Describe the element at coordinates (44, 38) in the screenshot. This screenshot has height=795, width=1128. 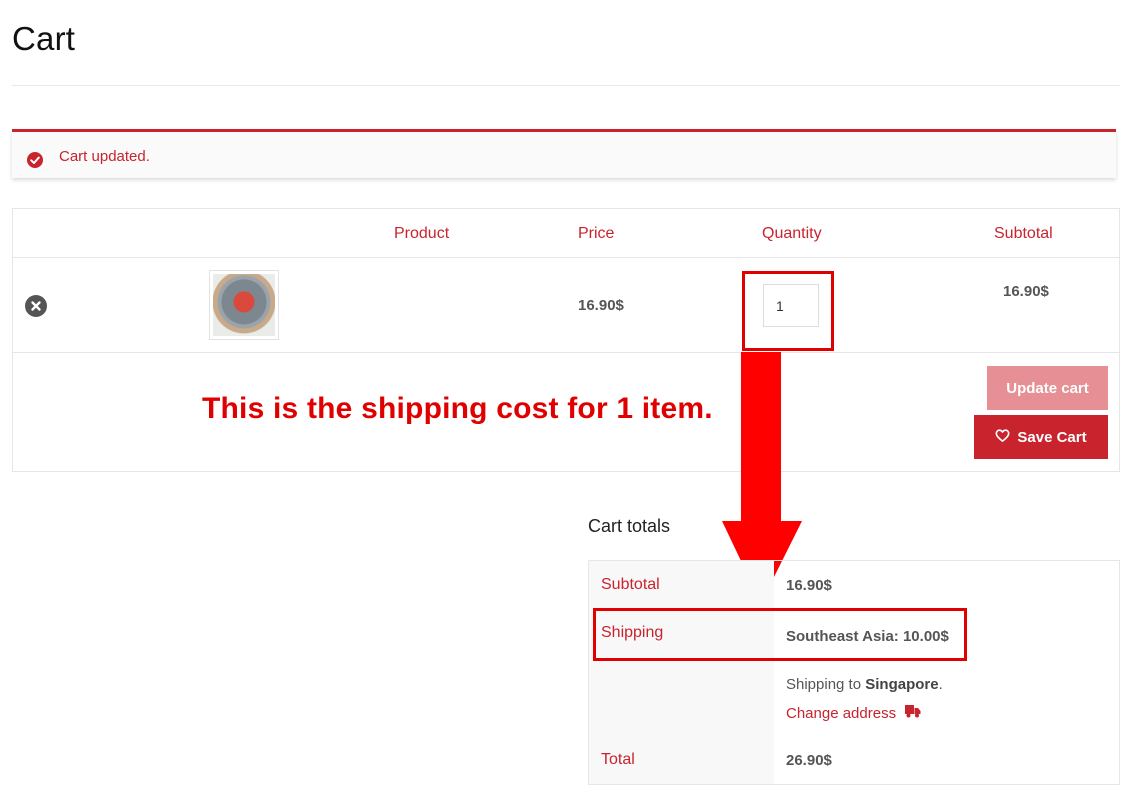
I see `page-title: Cart` at that location.